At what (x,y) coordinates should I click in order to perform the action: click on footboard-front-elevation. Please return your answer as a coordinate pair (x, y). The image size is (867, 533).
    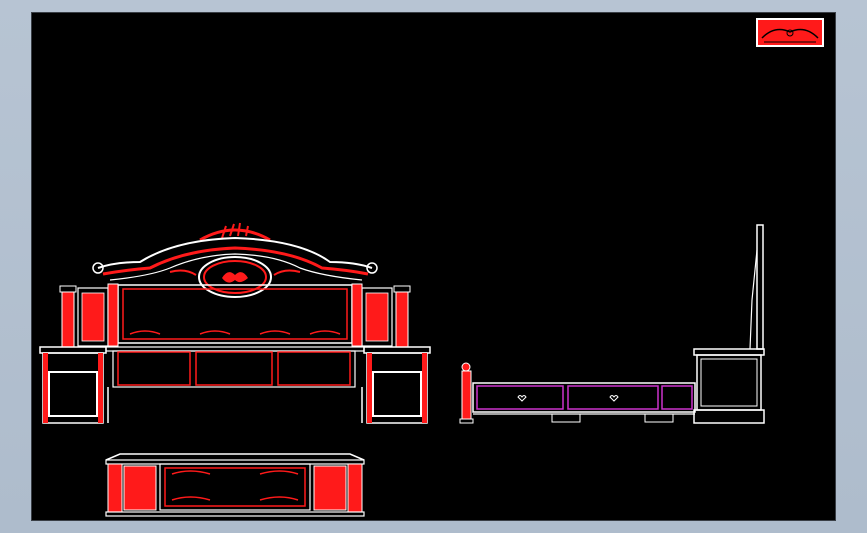
    Looking at the image, I should click on (235, 485).